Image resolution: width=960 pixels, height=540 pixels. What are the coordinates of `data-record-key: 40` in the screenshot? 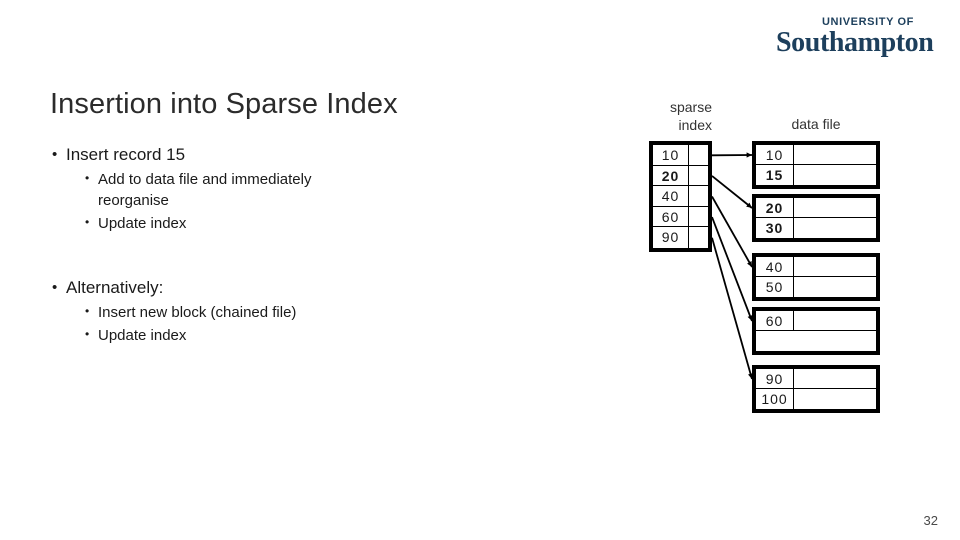 It's located at (775, 266).